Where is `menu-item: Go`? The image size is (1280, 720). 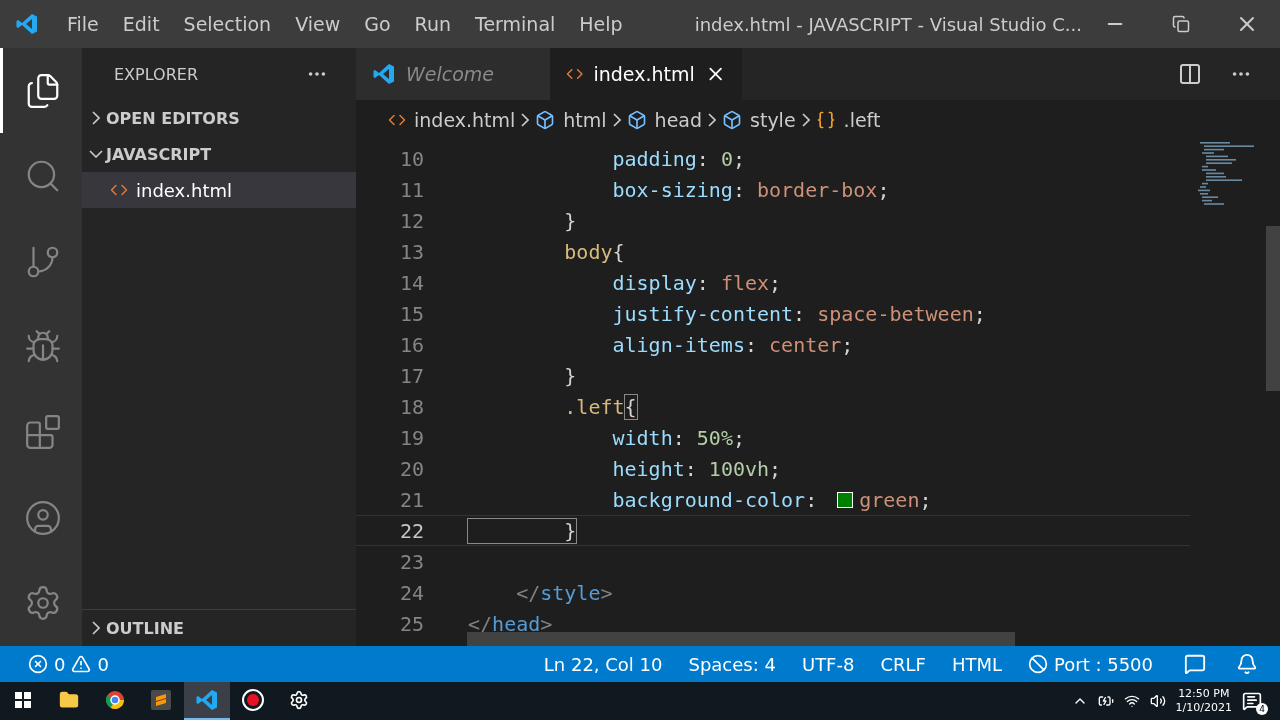 menu-item: Go is located at coordinates (377, 24).